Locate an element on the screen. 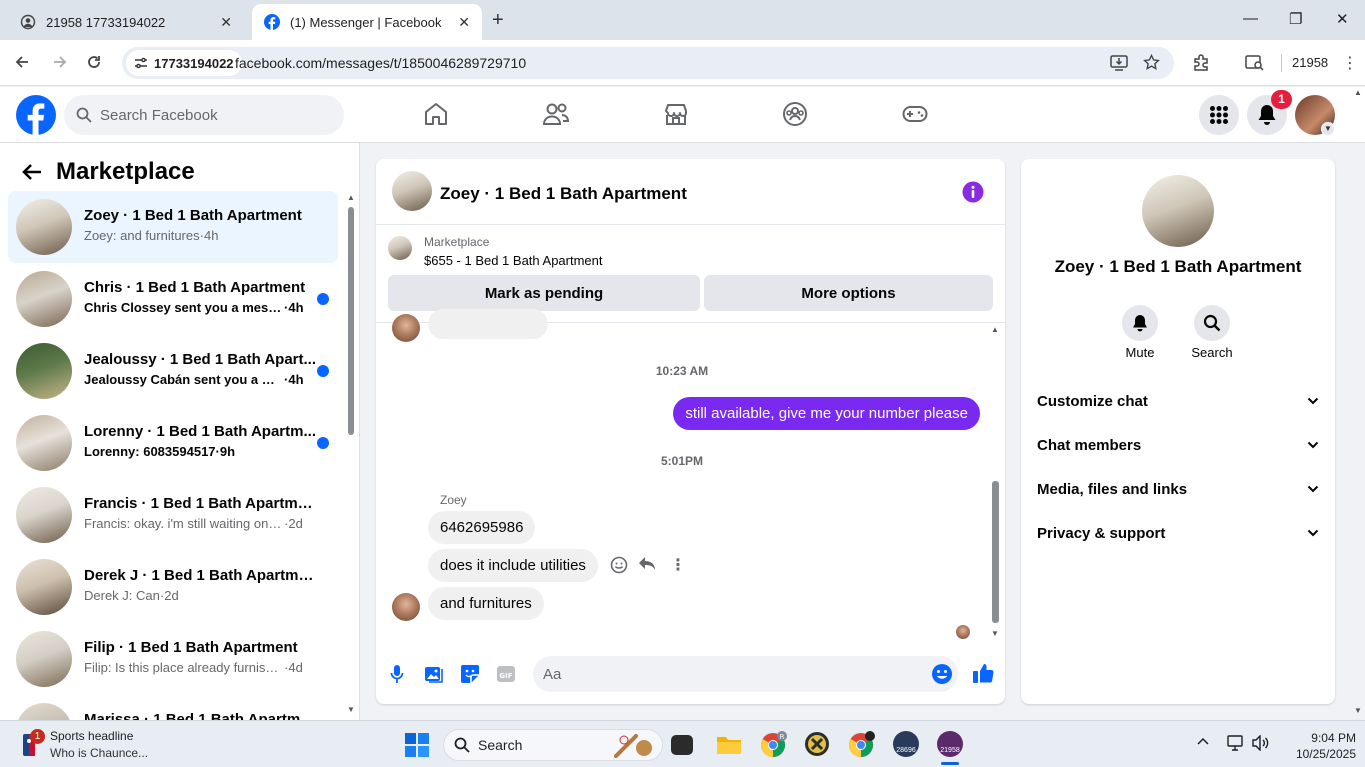 This screenshot has width=1365, height=767. section-chat-members: Chat members is located at coordinates (1178, 445).